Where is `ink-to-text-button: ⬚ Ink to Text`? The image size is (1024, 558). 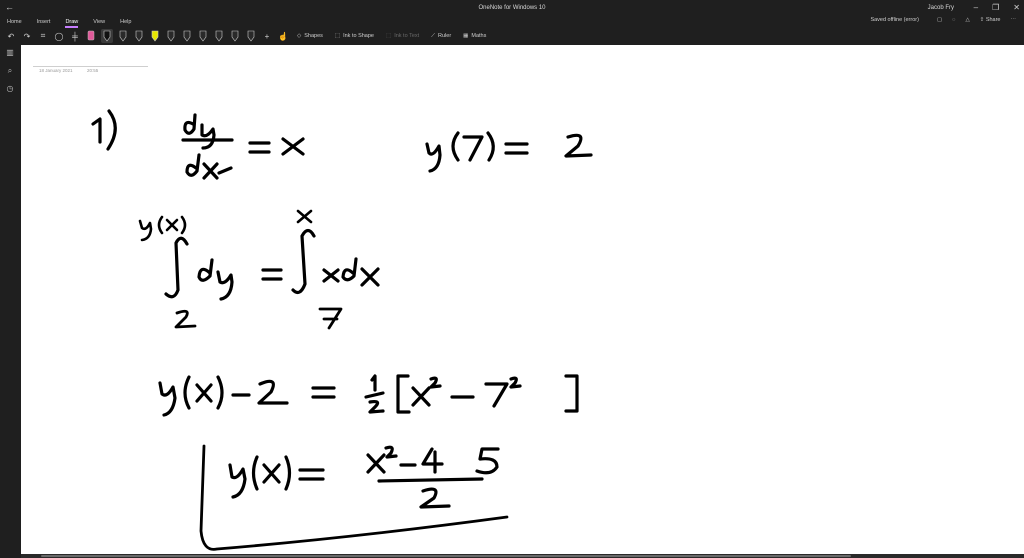 ink-to-text-button: ⬚ Ink to Text is located at coordinates (402, 36).